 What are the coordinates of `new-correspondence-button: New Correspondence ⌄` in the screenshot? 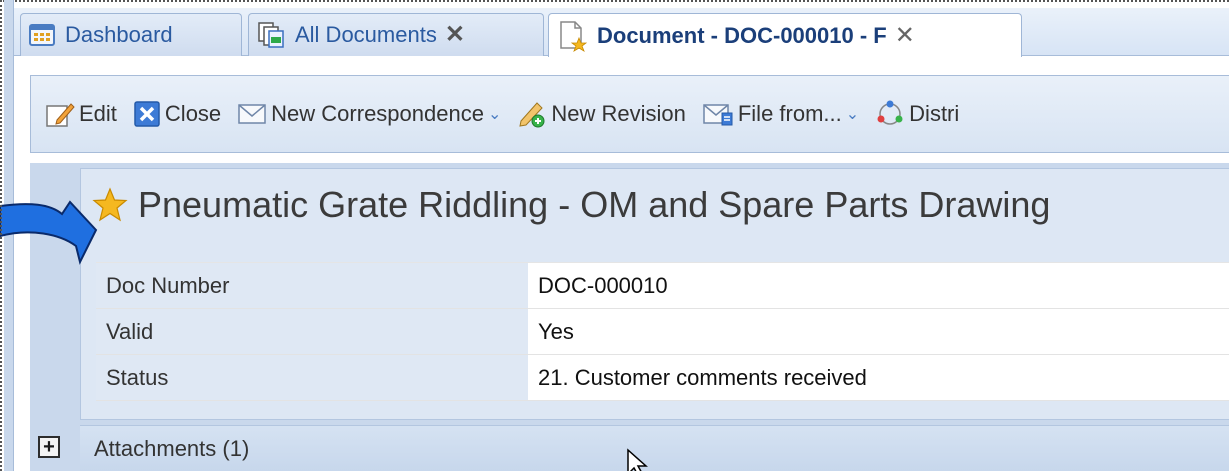 It's located at (369, 114).